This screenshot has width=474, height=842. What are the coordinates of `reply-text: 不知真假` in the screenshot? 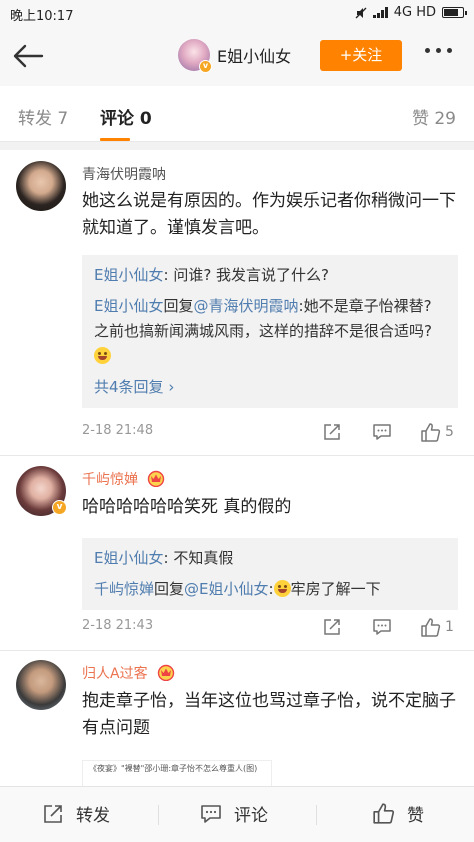 It's located at (203, 558).